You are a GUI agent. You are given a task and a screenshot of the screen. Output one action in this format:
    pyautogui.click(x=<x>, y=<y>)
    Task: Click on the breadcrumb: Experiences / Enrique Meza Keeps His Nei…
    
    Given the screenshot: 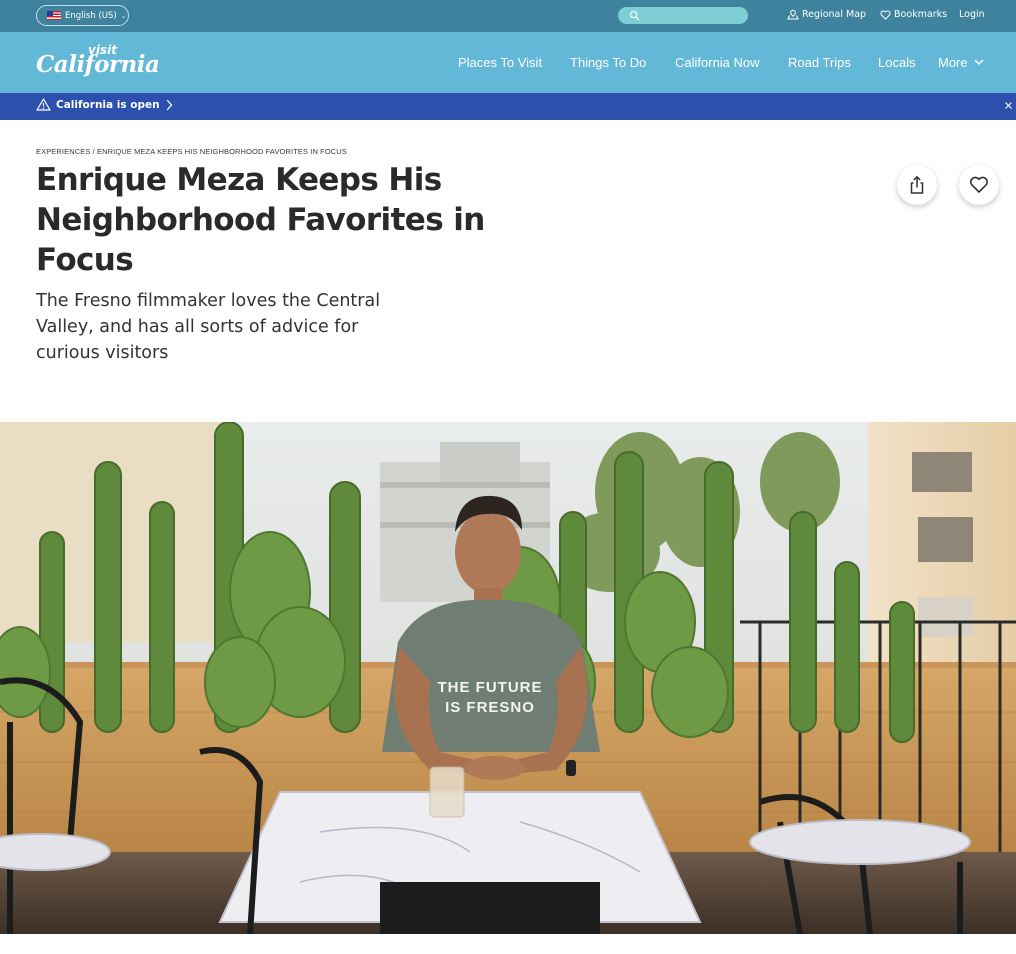 What is the action you would take?
    pyautogui.click(x=191, y=151)
    